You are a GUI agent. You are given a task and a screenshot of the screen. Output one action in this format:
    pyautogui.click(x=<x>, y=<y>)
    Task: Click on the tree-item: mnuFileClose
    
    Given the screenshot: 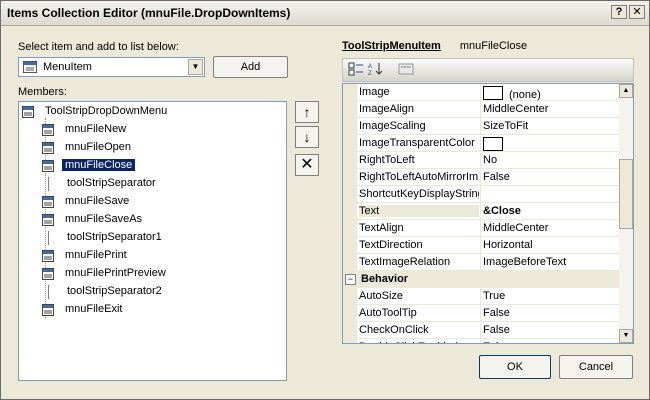 What is the action you would take?
    pyautogui.click(x=149, y=166)
    